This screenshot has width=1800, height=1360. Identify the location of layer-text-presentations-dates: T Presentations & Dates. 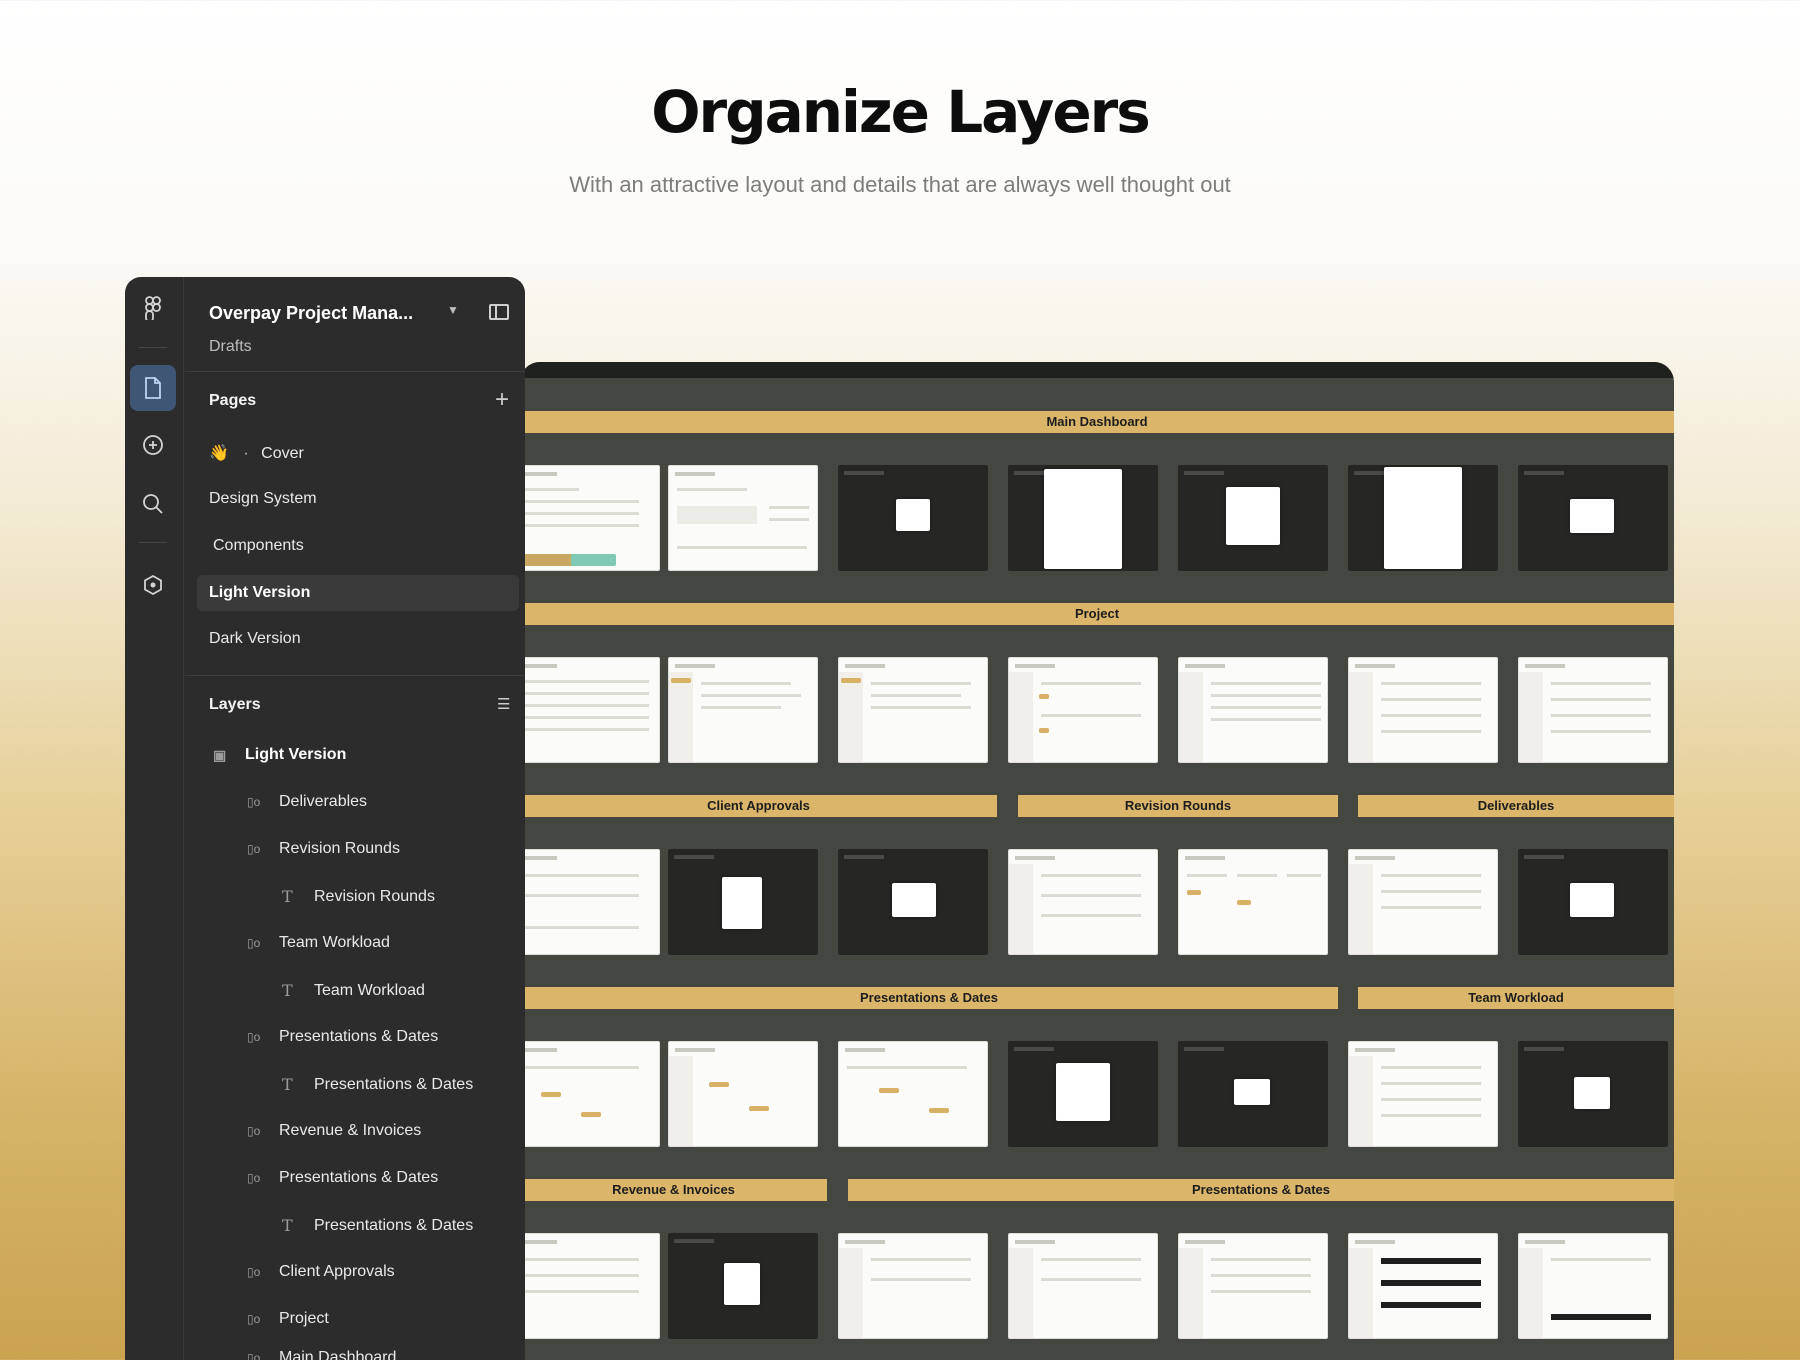
(377, 1084).